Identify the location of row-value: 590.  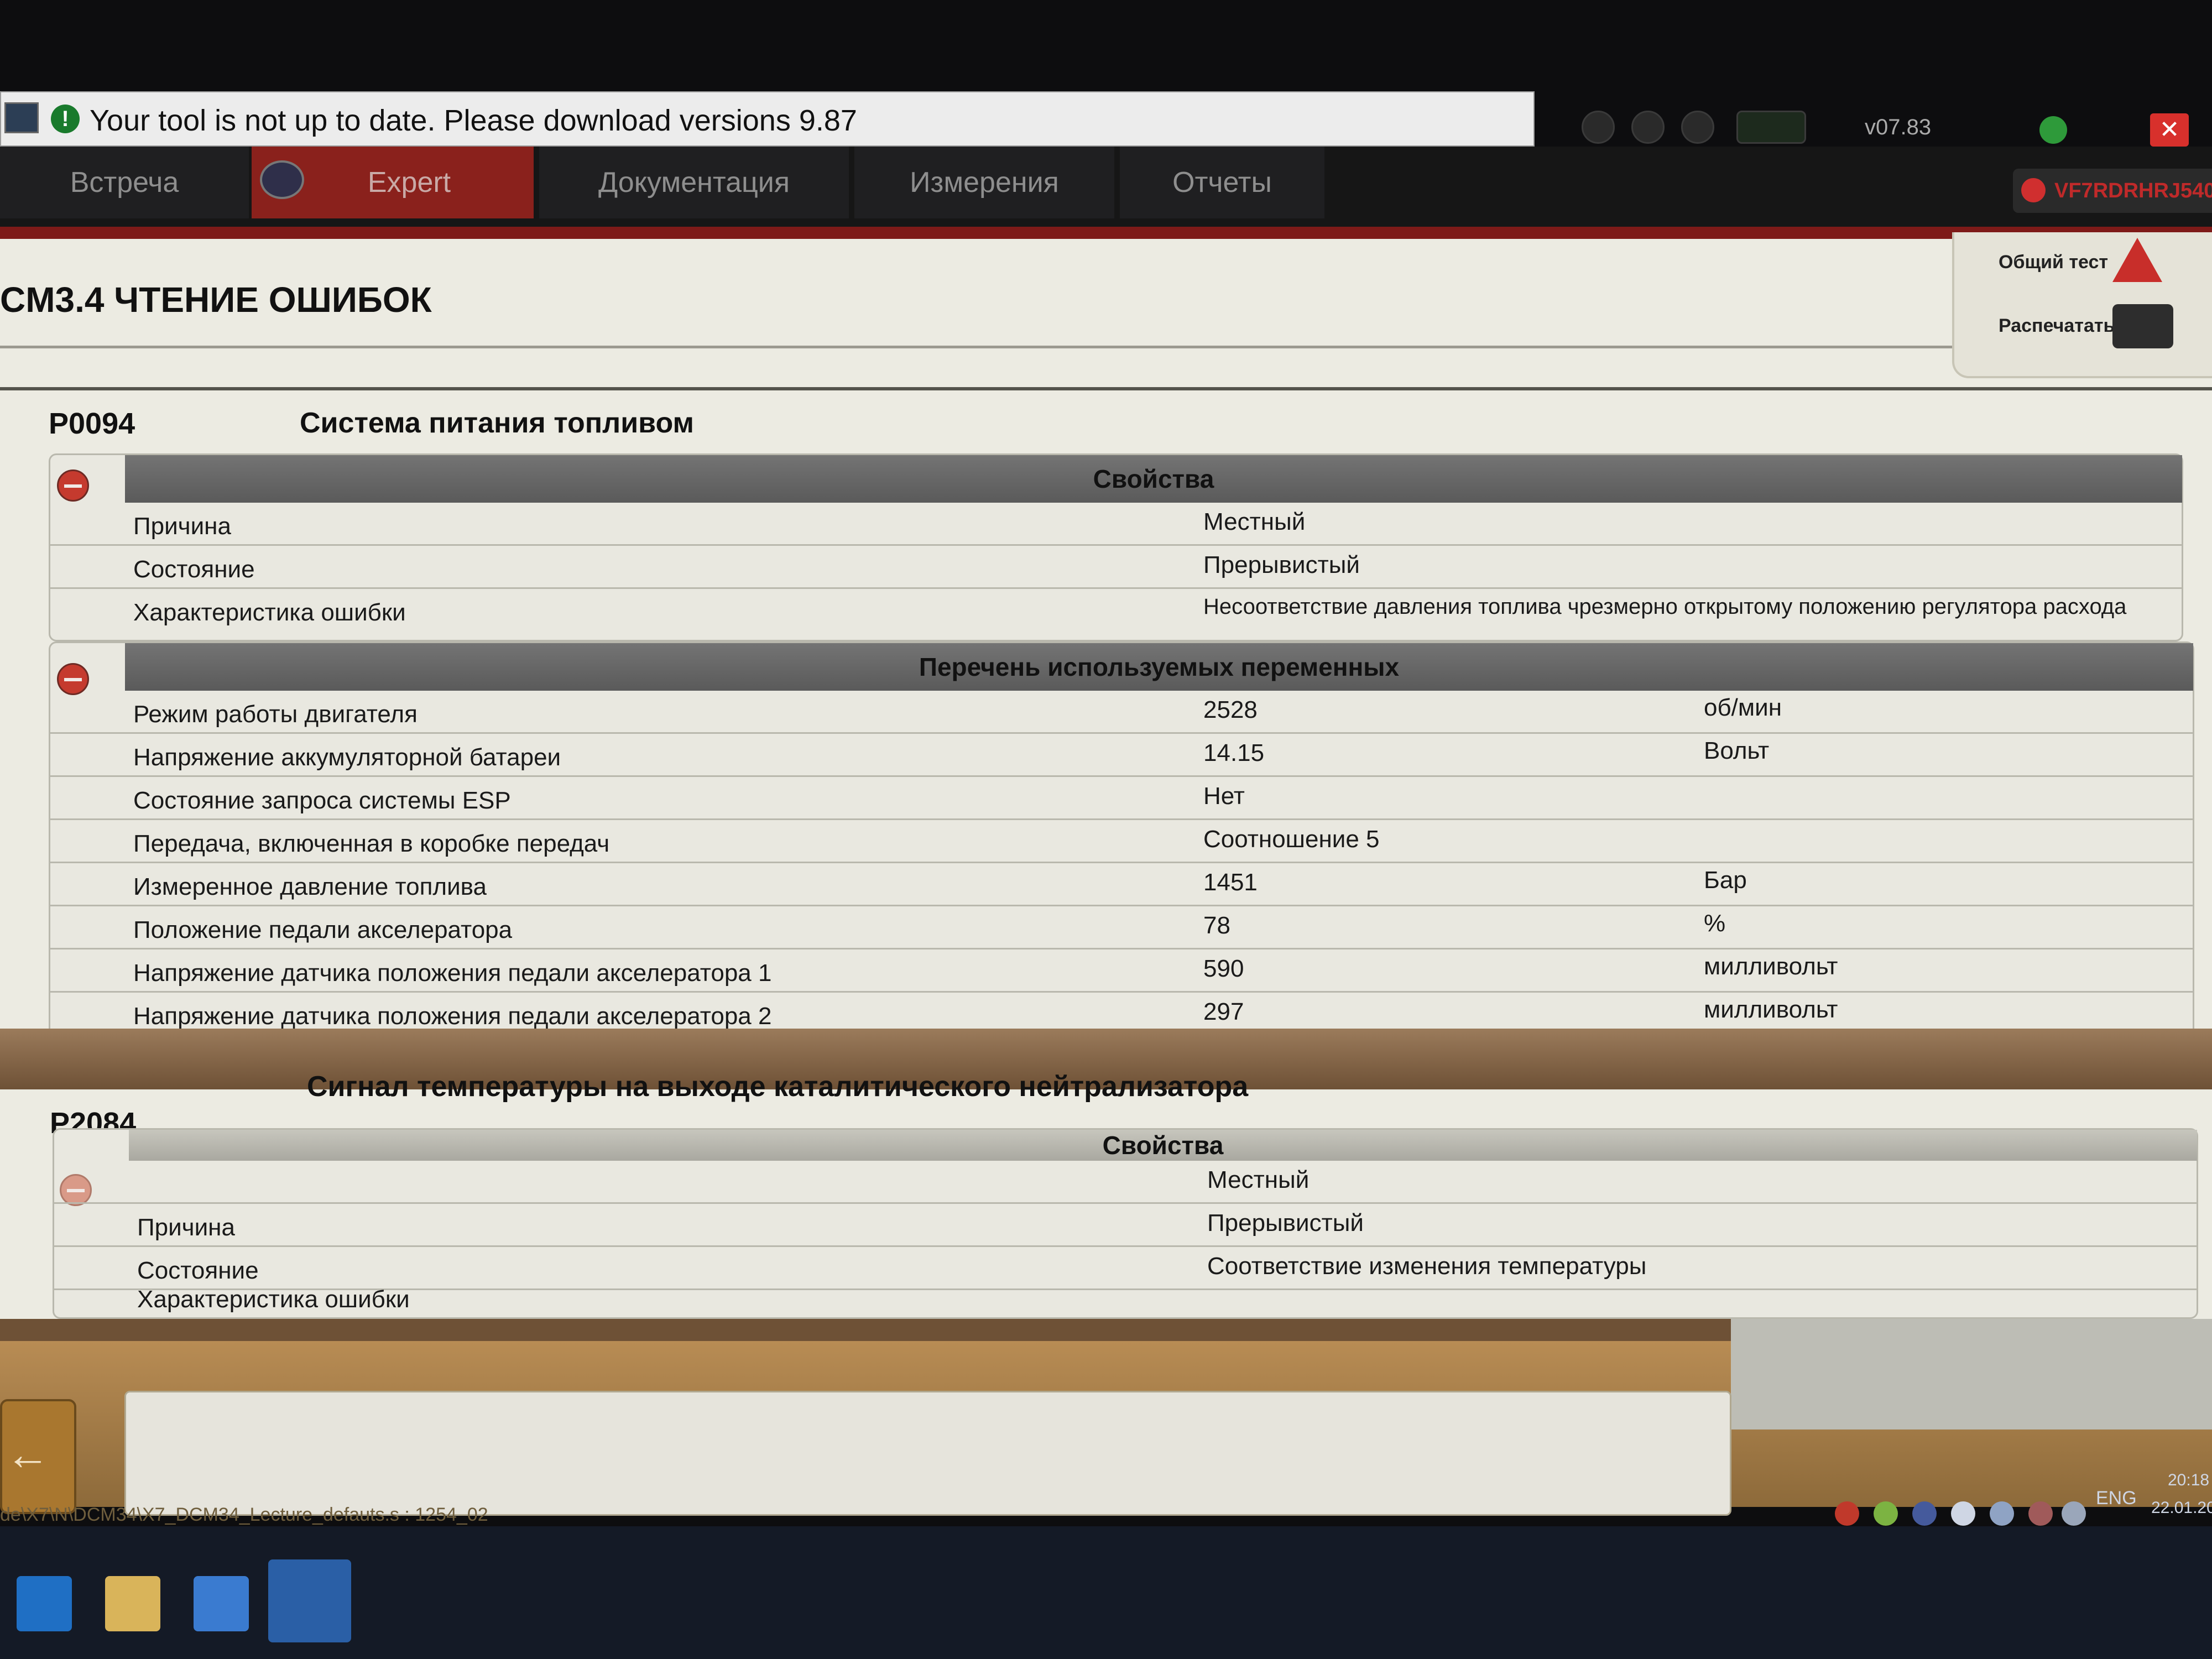
(1224, 969).